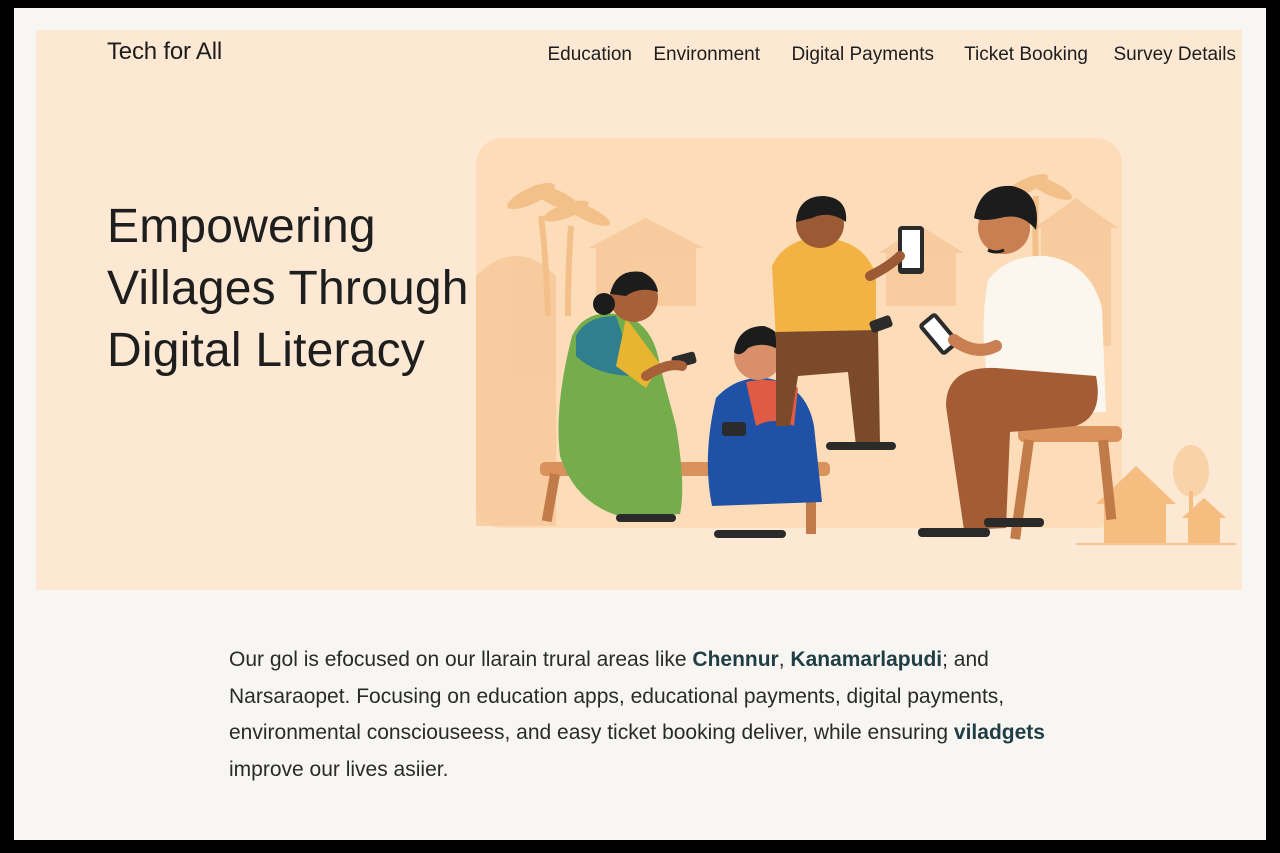  I want to click on nav-education: Education, so click(589, 55).